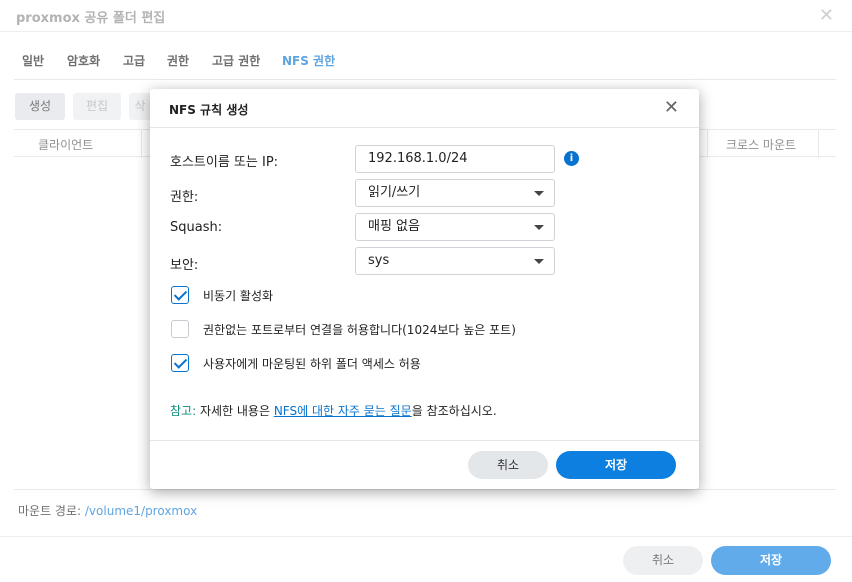 Image resolution: width=852 pixels, height=582 pixels. I want to click on note-text-before: 자세한 내용은, so click(235, 411).